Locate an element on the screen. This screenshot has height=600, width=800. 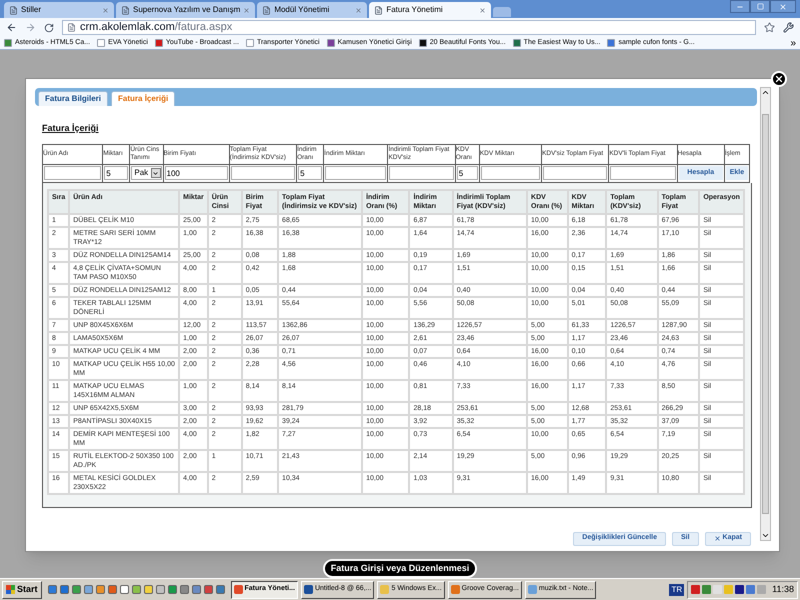
tab-title: Fatura Yönetimi is located at coordinates (415, 10).